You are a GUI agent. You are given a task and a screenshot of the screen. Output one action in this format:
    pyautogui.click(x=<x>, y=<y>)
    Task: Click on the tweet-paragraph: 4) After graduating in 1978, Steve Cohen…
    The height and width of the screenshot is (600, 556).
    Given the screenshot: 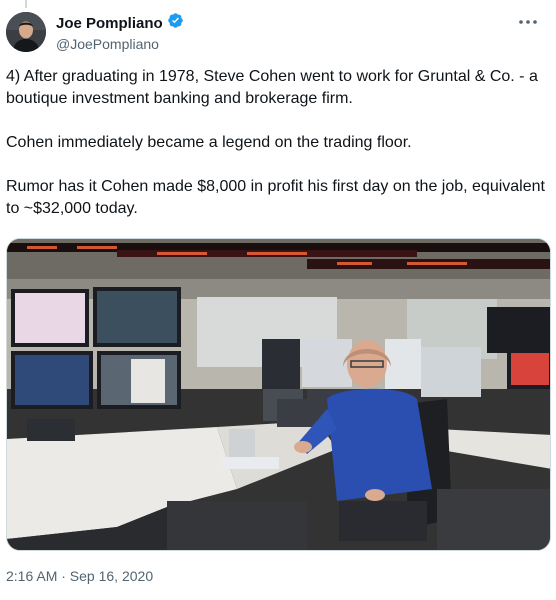 What is the action you would take?
    pyautogui.click(x=272, y=87)
    